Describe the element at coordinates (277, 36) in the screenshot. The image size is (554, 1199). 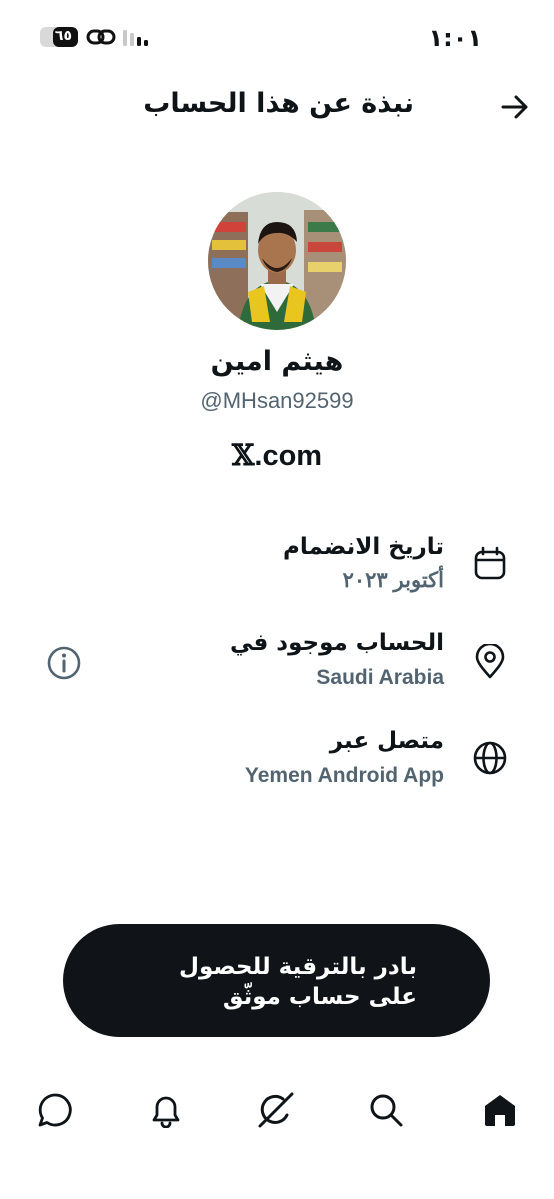
I see `status-bar: ٦٥ ١:٠١` at that location.